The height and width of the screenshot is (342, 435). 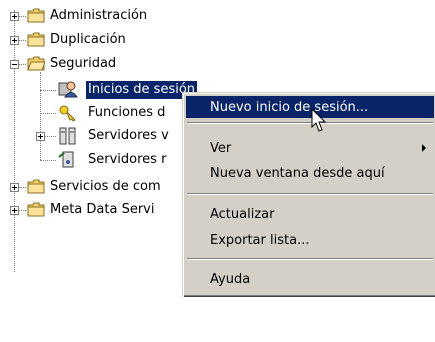 I want to click on tree-item-label: Duplicación, so click(x=88, y=39).